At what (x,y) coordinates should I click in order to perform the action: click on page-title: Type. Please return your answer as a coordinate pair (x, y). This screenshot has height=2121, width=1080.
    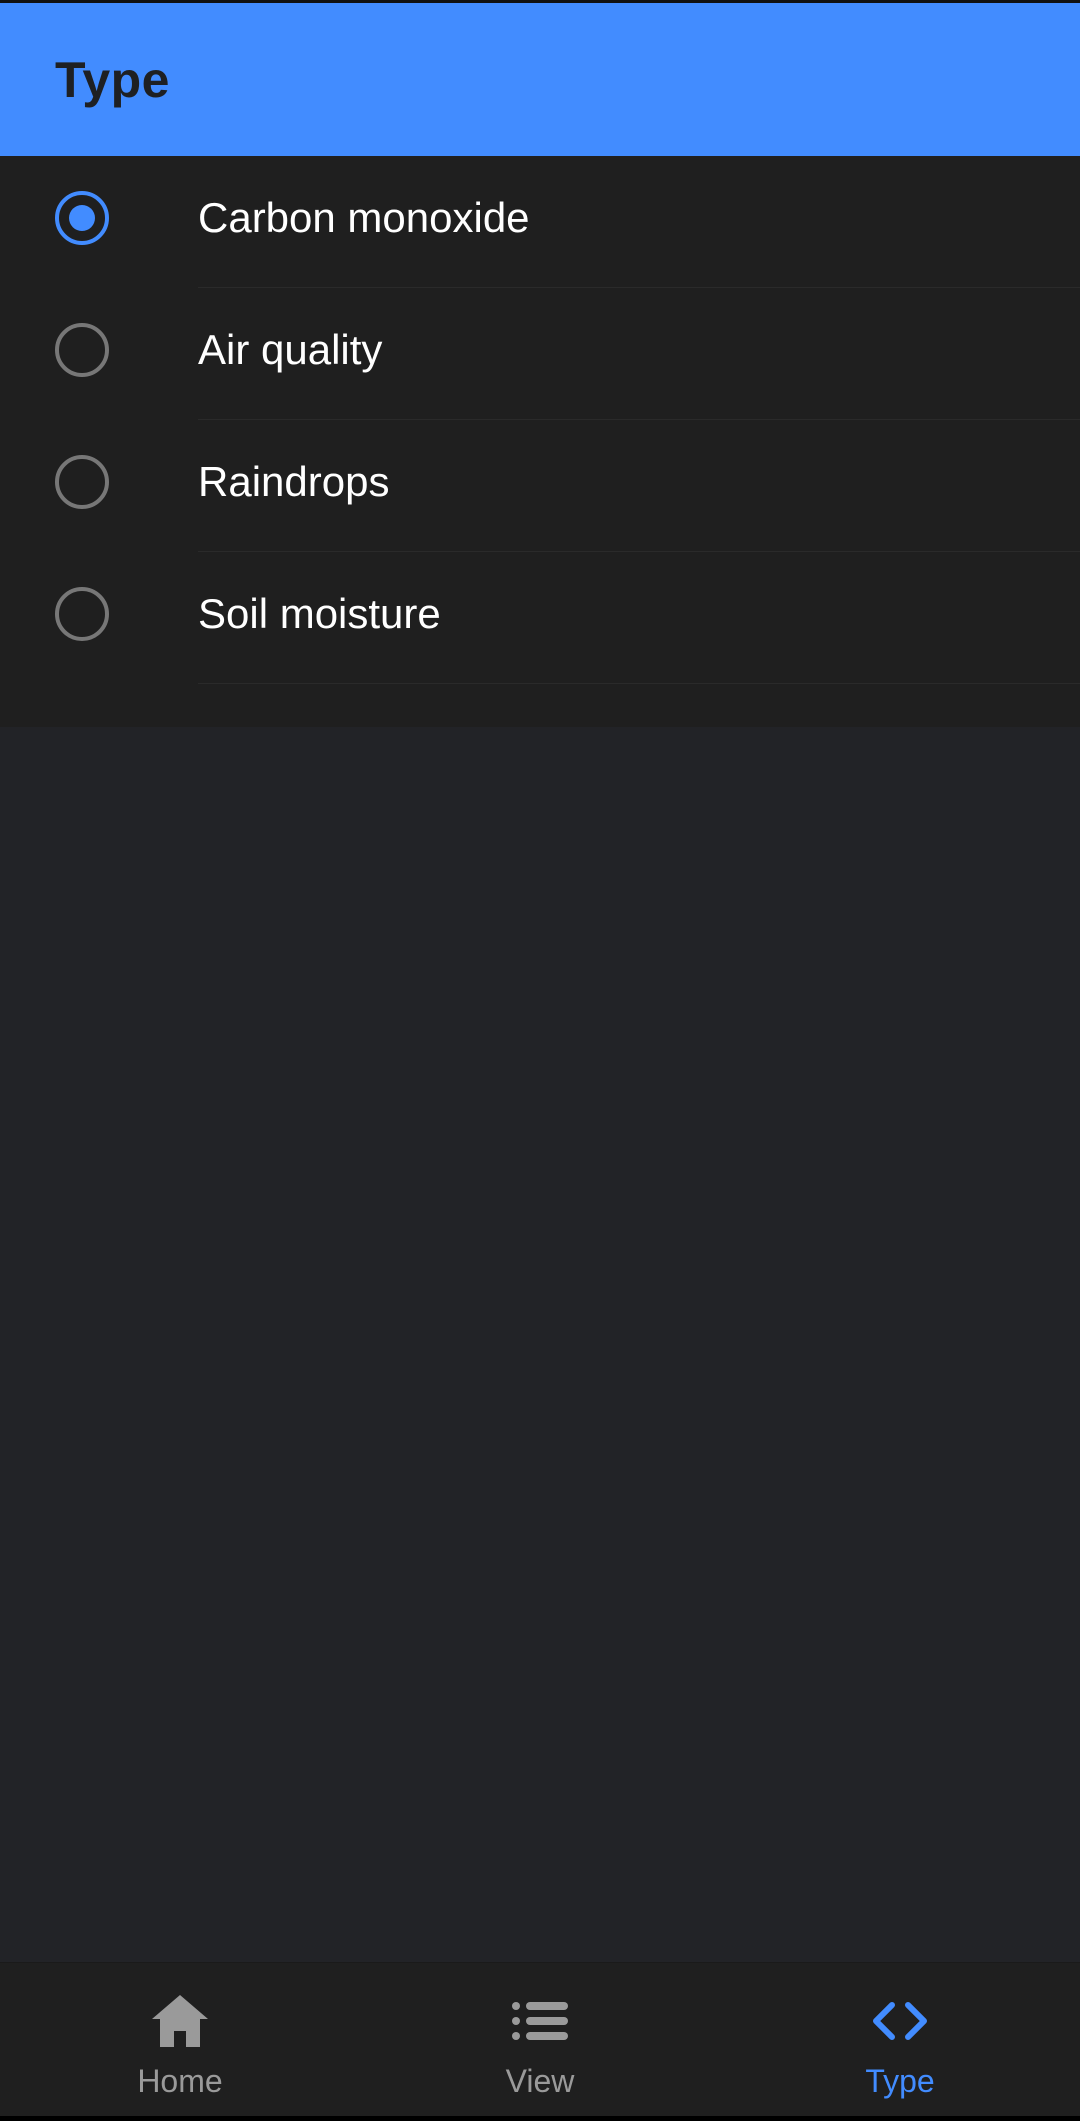
    Looking at the image, I should click on (112, 79).